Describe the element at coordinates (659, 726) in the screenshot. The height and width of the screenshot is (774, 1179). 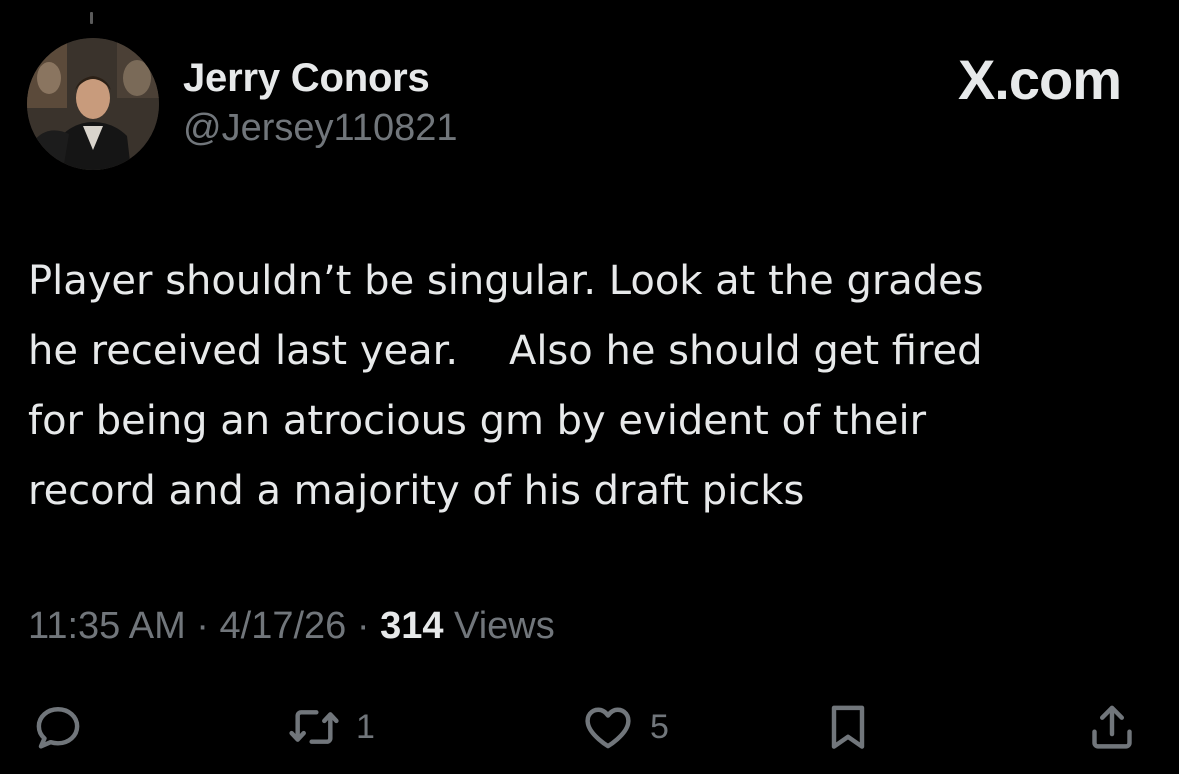
I see `like-count: 5` at that location.